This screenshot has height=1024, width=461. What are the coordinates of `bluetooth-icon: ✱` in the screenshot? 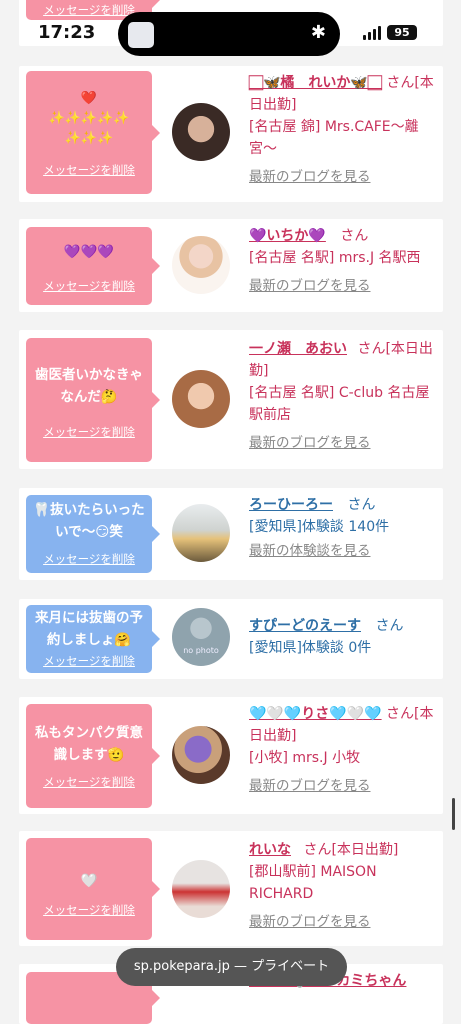 It's located at (318, 32).